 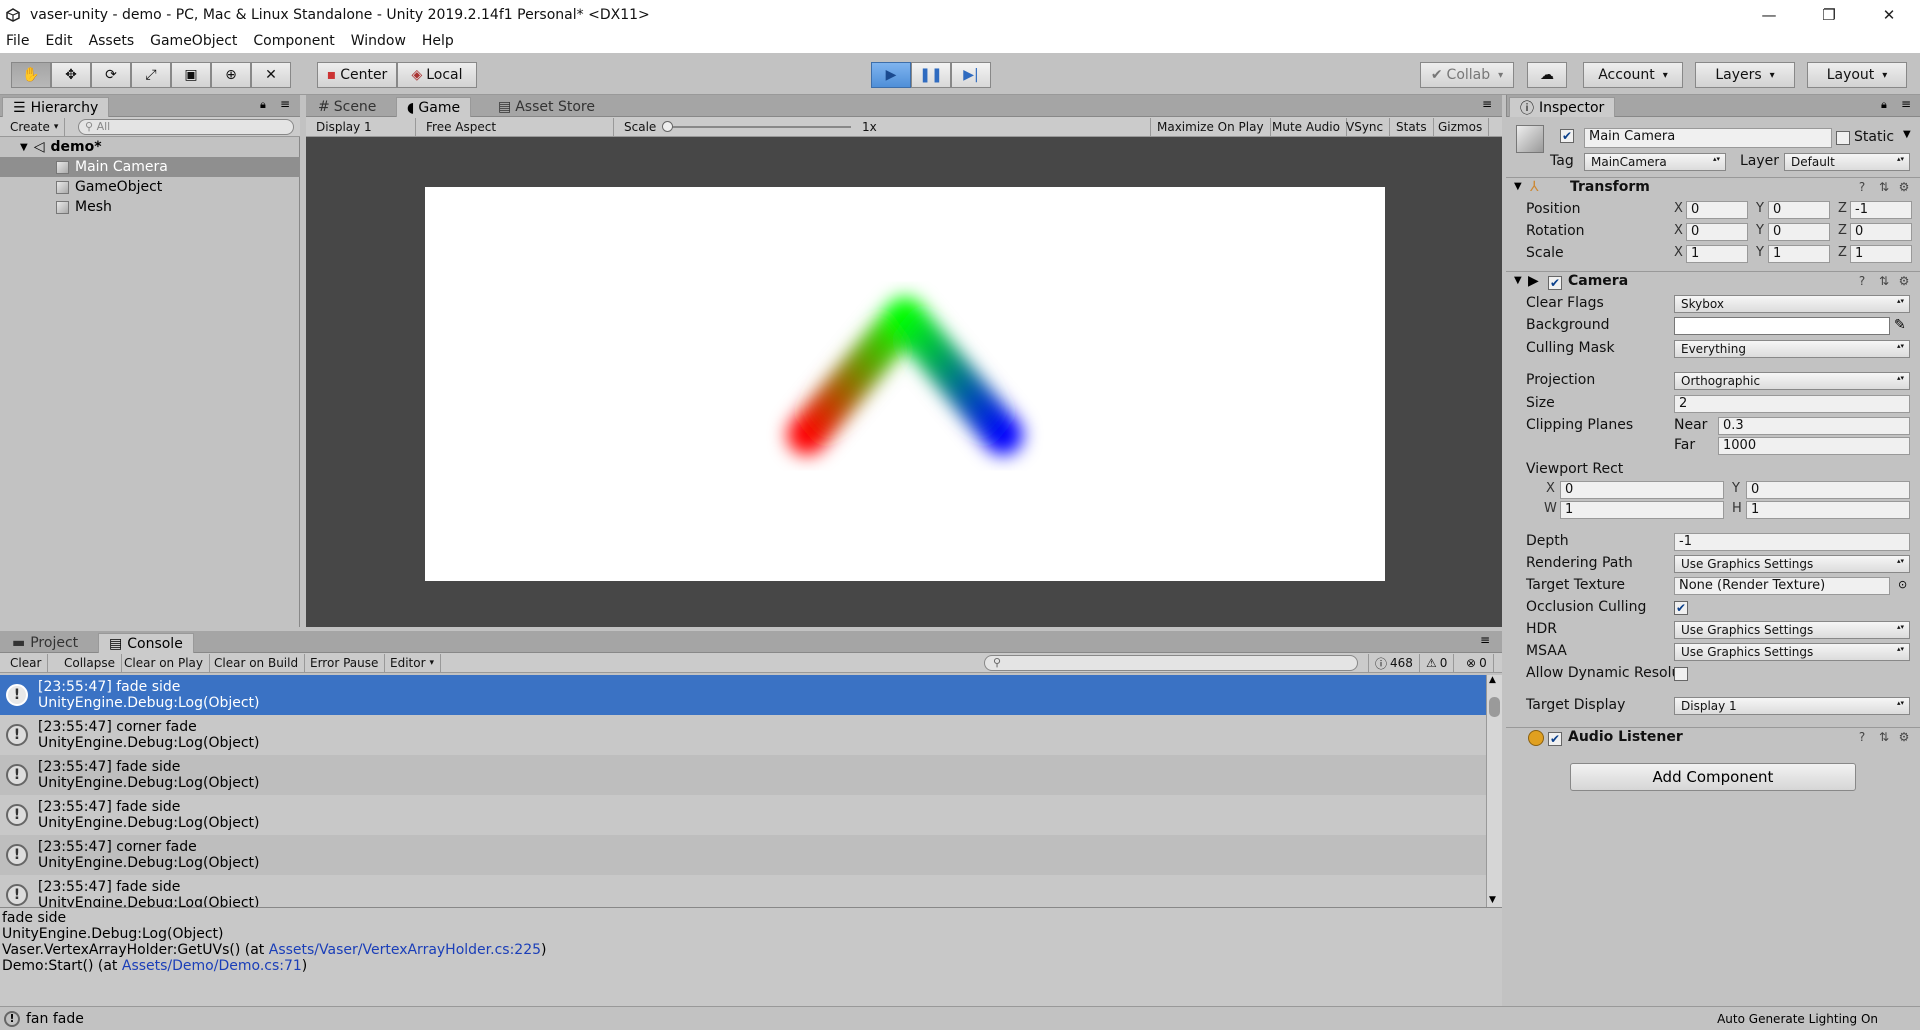 What do you see at coordinates (1782, 586) in the screenshot?
I see `target-texture-field: None (Render Texture)` at bounding box center [1782, 586].